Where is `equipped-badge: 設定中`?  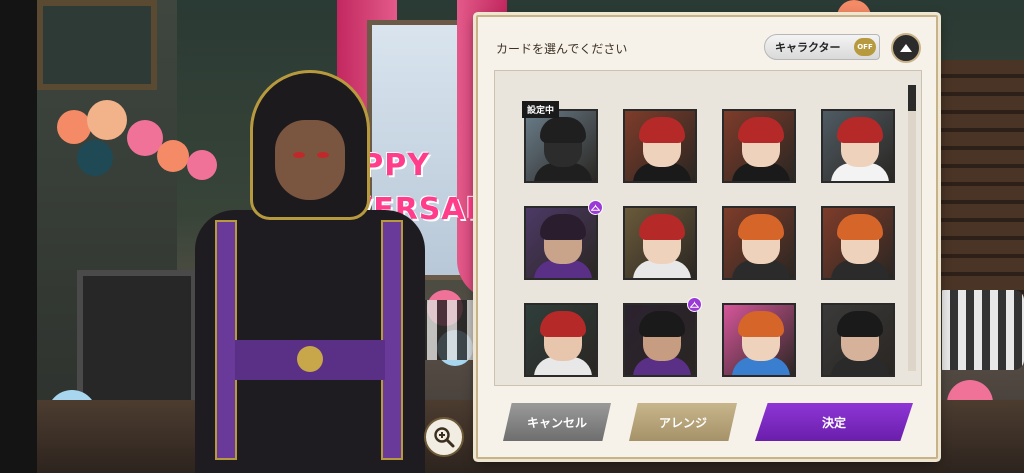 equipped-badge: 設定中 is located at coordinates (541, 109).